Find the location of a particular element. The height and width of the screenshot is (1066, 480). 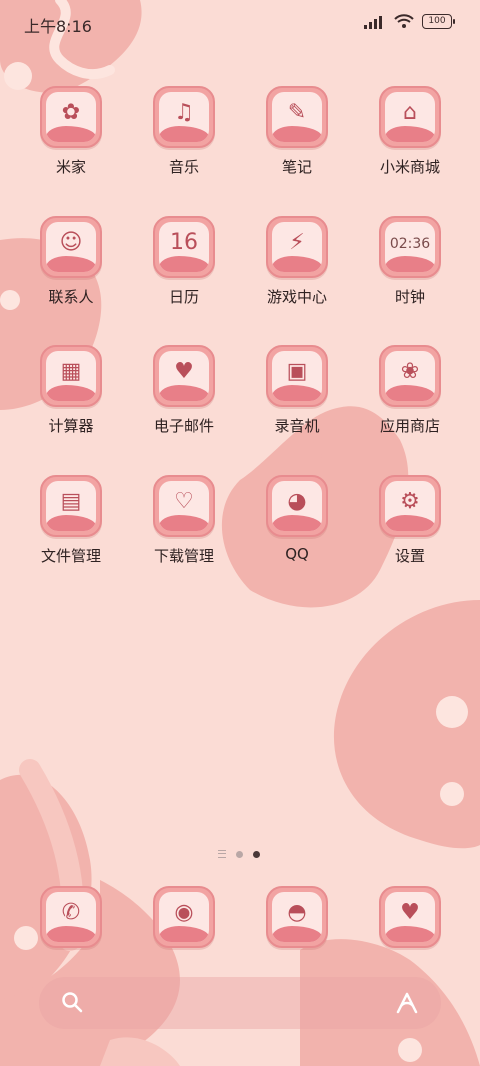

app-heart-download: ♡ 下载管理 is located at coordinates (184, 520).